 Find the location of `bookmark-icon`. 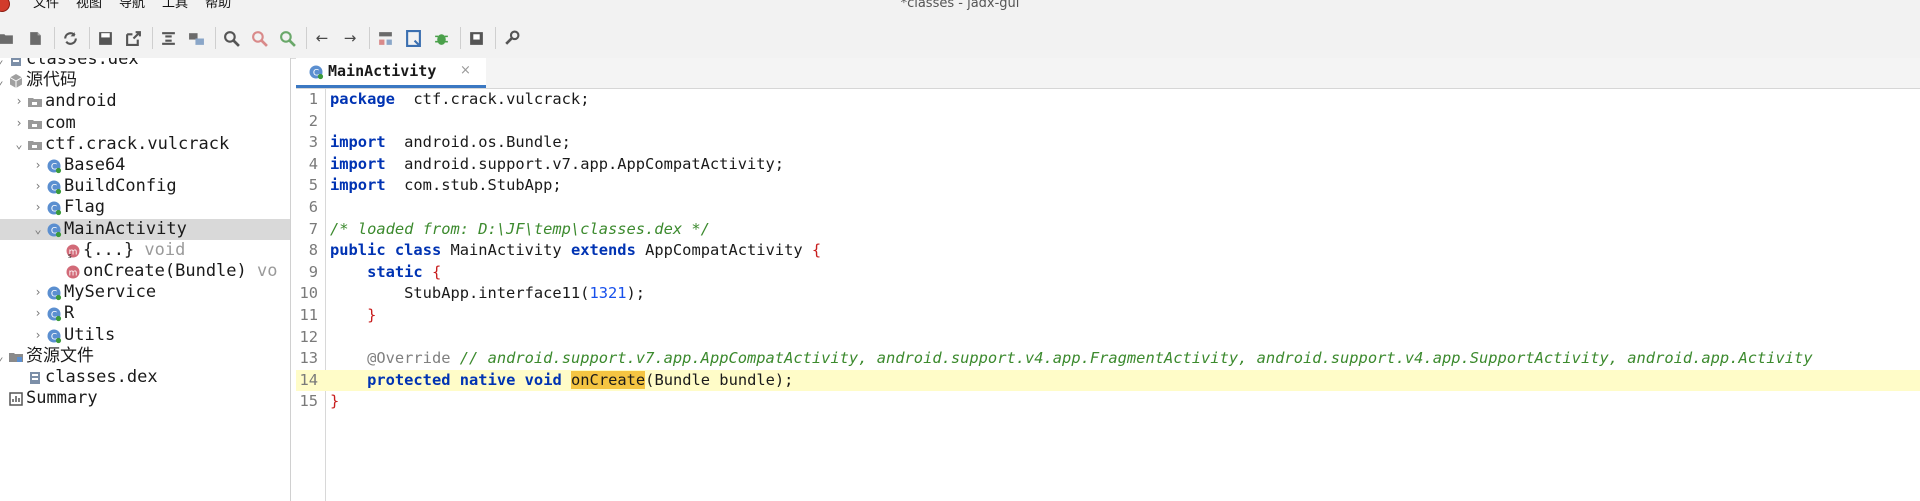

bookmark-icon is located at coordinates (476, 38).